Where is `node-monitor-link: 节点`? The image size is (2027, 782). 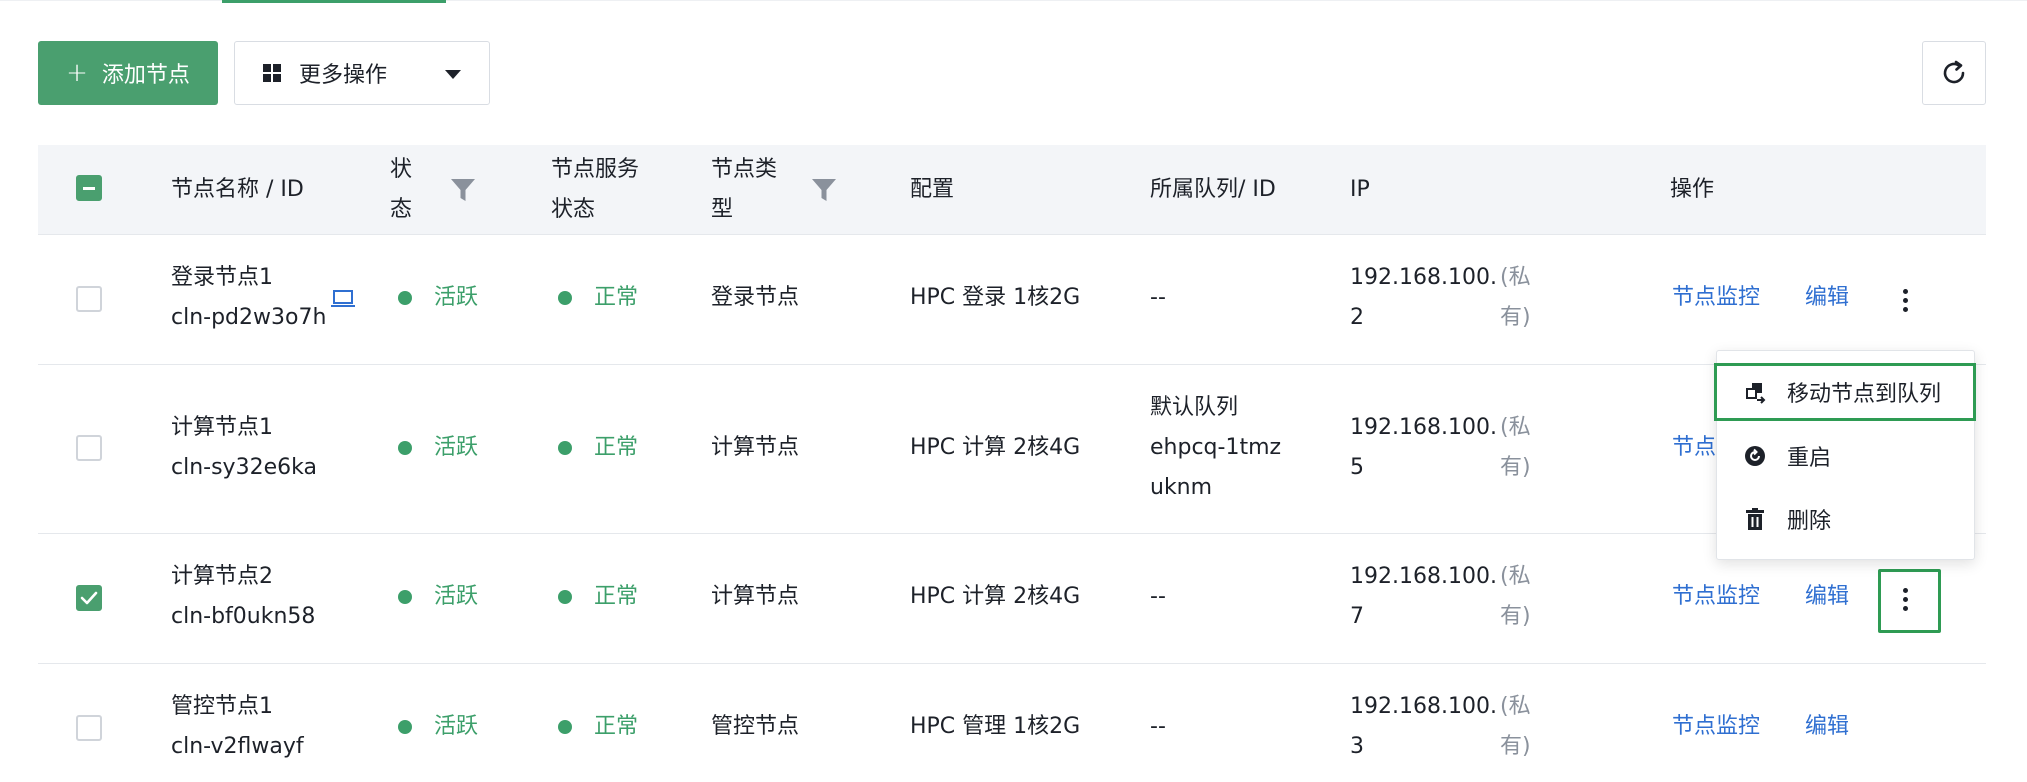 node-monitor-link: 节点 is located at coordinates (1694, 448).